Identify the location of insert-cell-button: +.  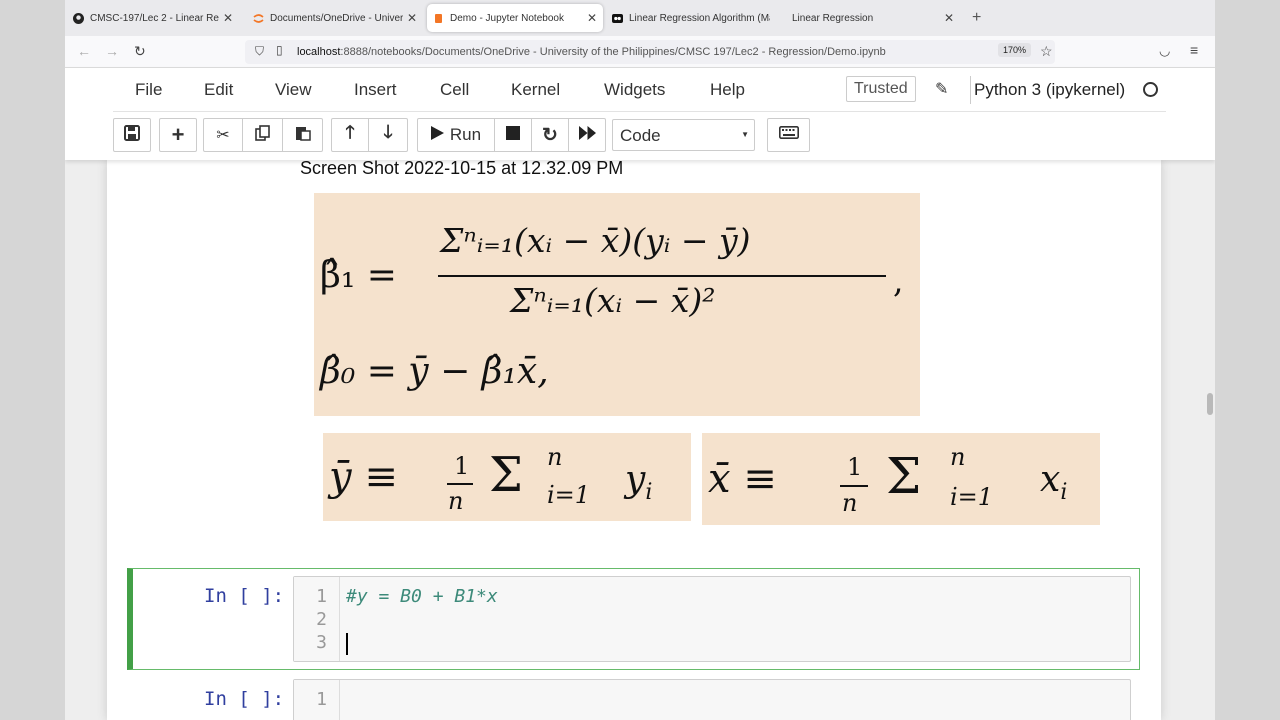
(178, 135).